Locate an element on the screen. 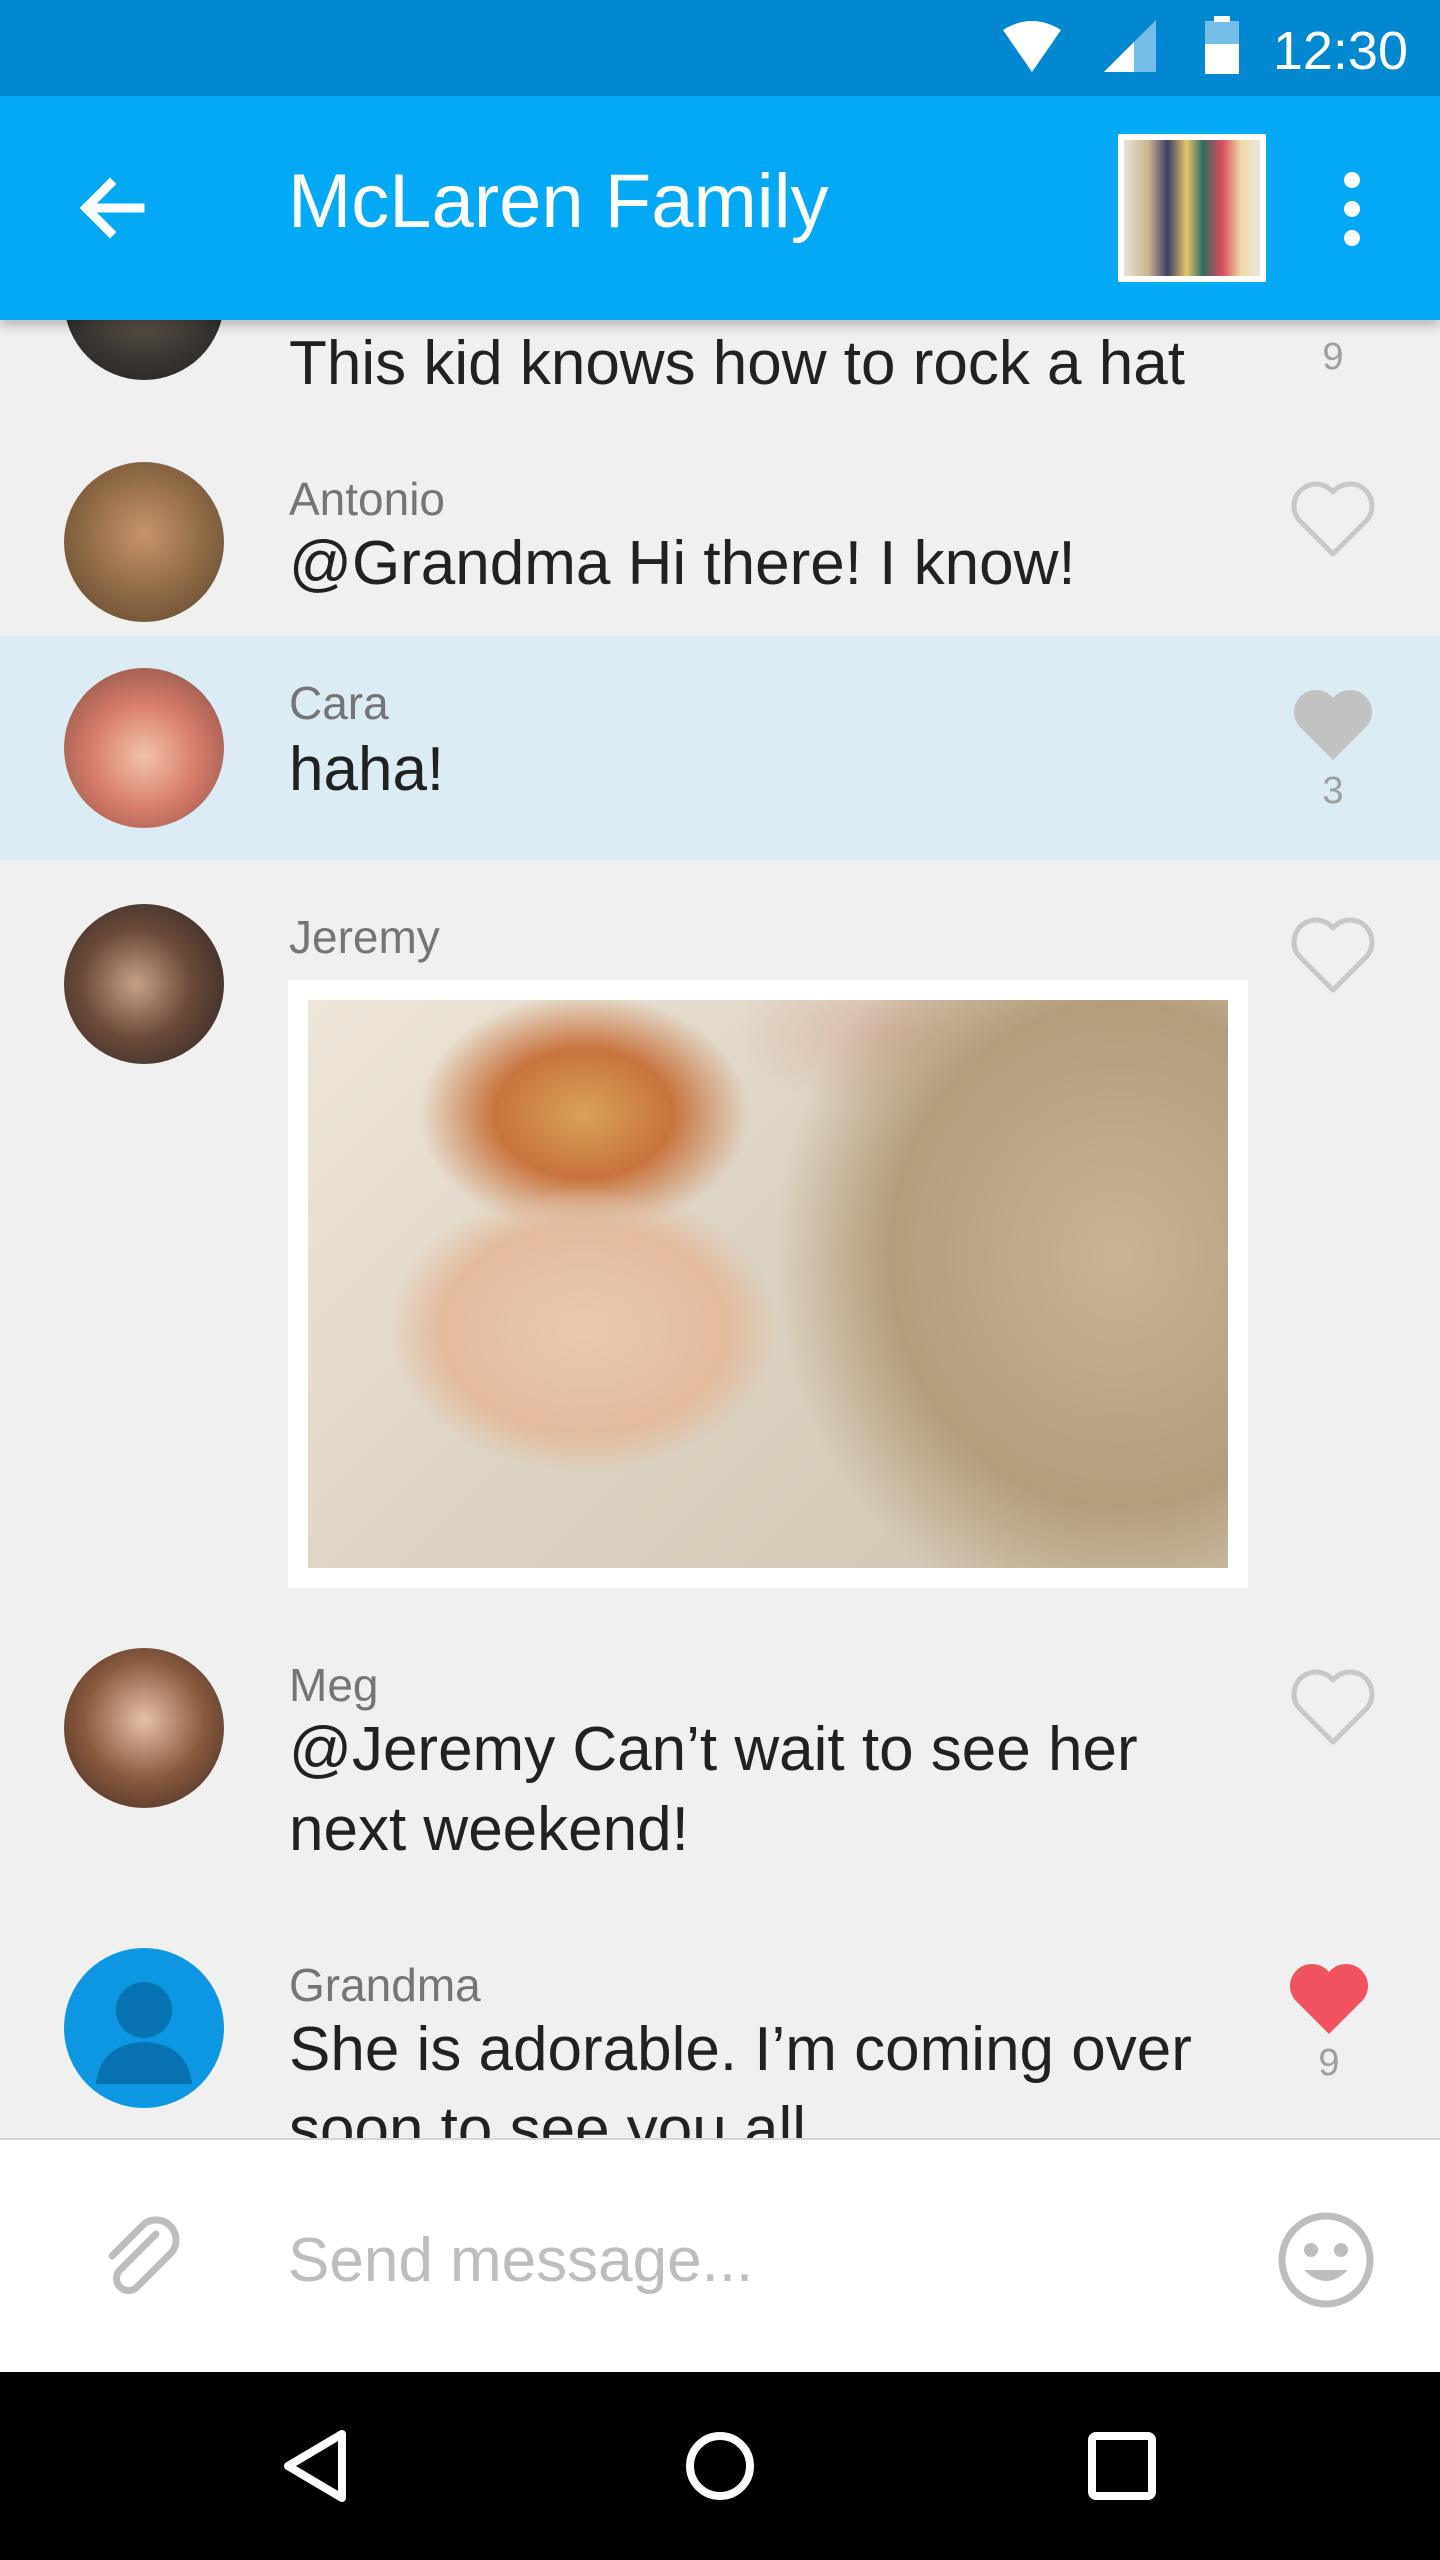 This screenshot has height=2560, width=1440. sender-name: Grandma is located at coordinates (385, 1985).